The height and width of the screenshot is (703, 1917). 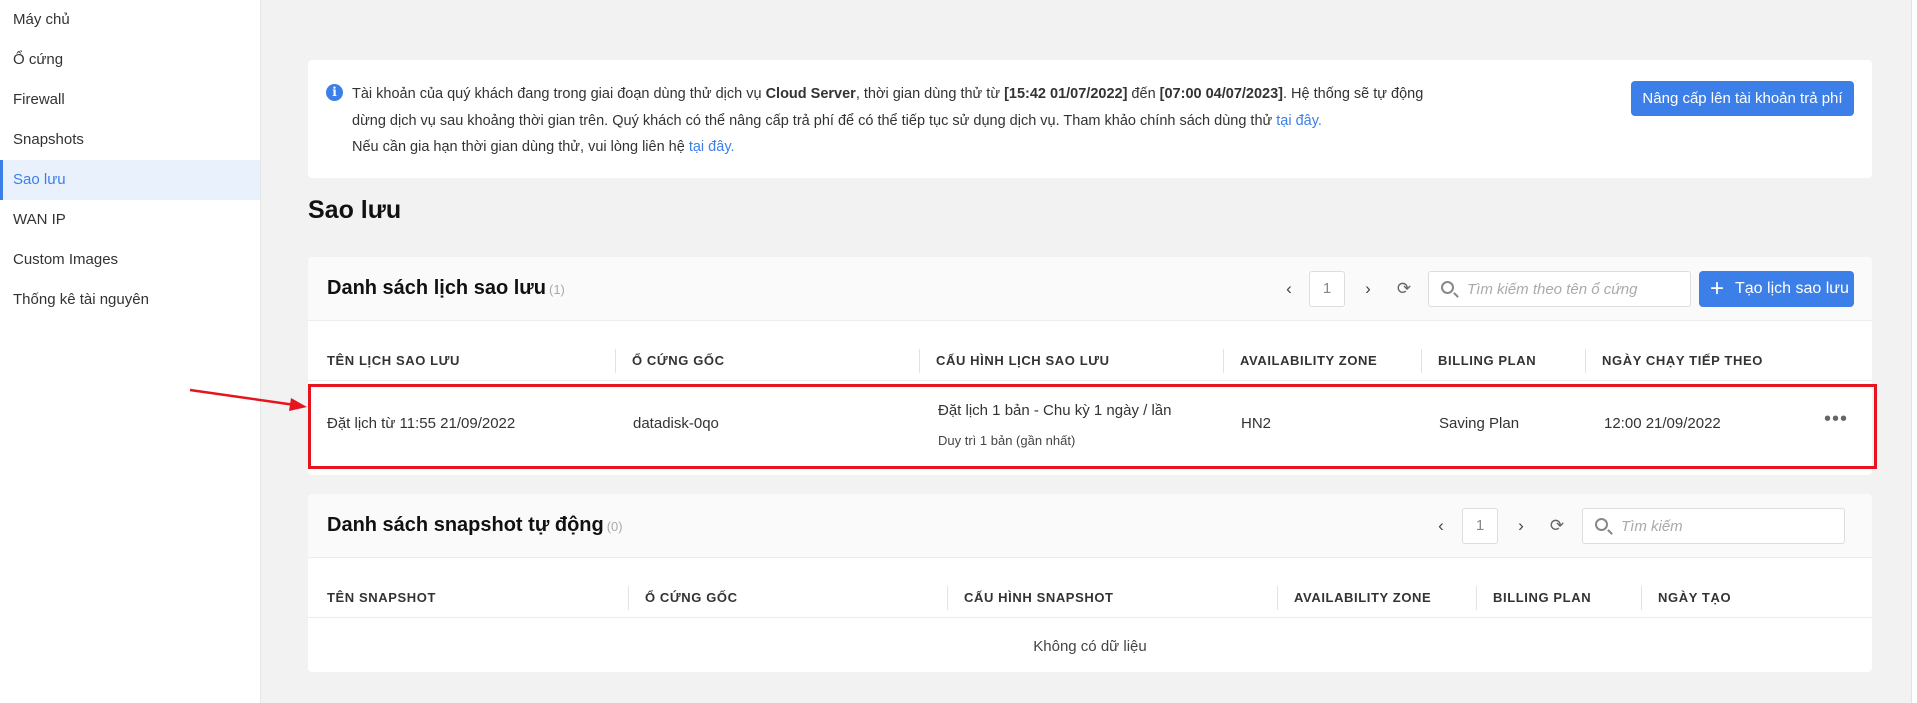 I want to click on schedule-config-retention: Duy trì 1 bản (gần nhất), so click(x=1007, y=440).